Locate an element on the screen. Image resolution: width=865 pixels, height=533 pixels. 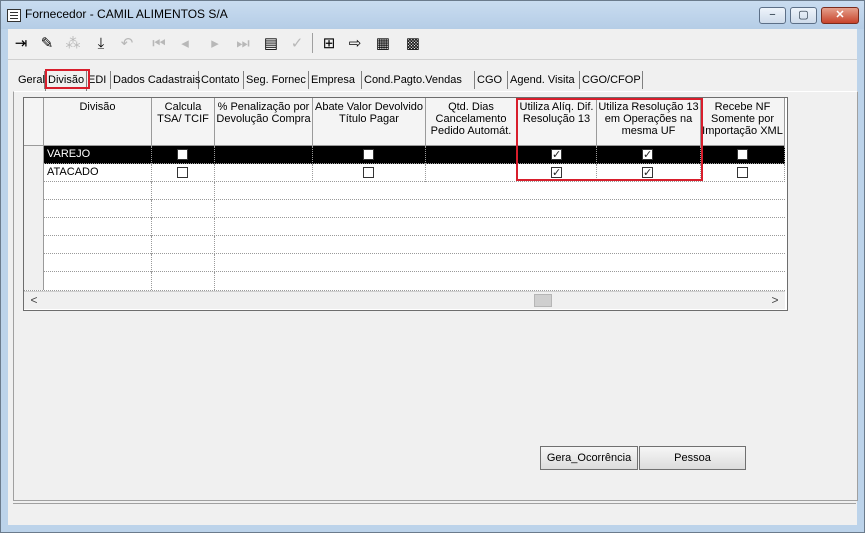
film-icon: ▤ is located at coordinates (271, 43).